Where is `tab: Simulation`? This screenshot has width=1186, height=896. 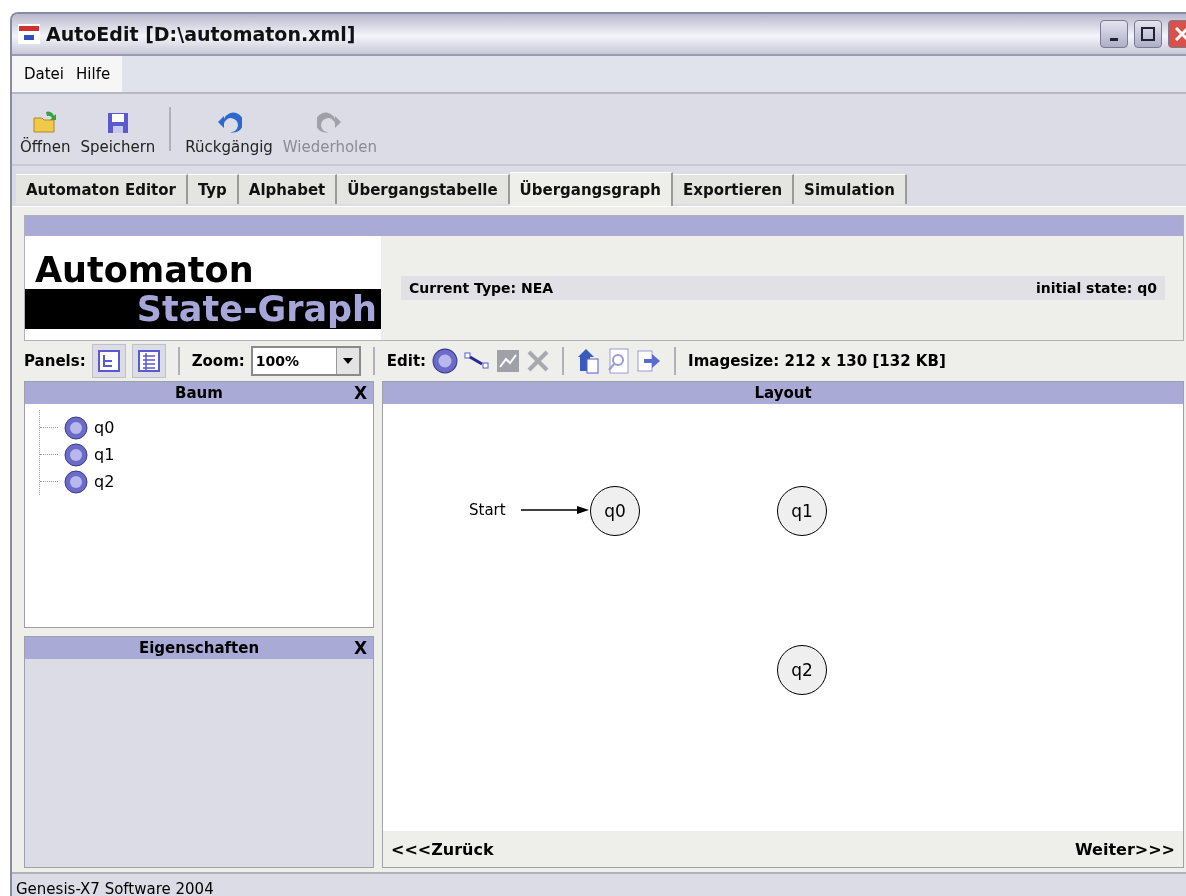
tab: Simulation is located at coordinates (850, 189).